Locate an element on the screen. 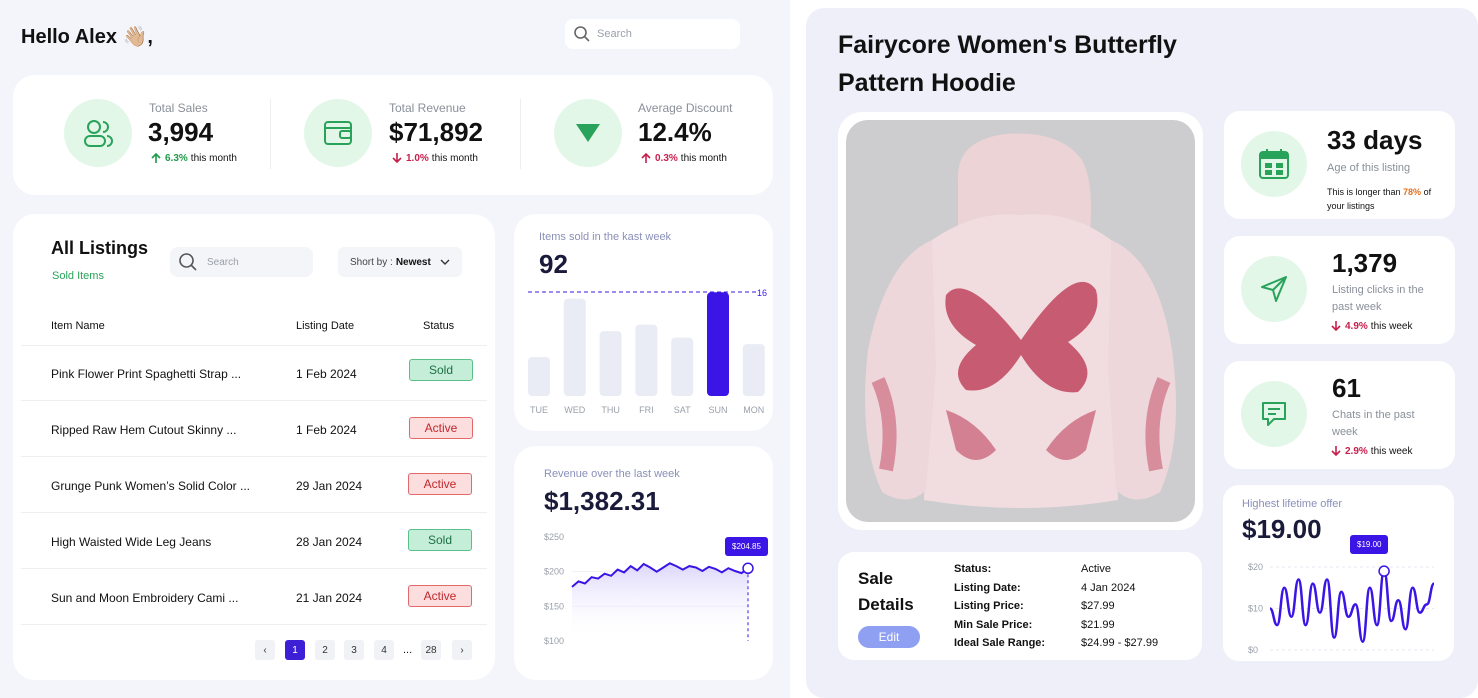 Image resolution: width=1478 pixels, height=698 pixels. sort-value: Newest is located at coordinates (413, 262).